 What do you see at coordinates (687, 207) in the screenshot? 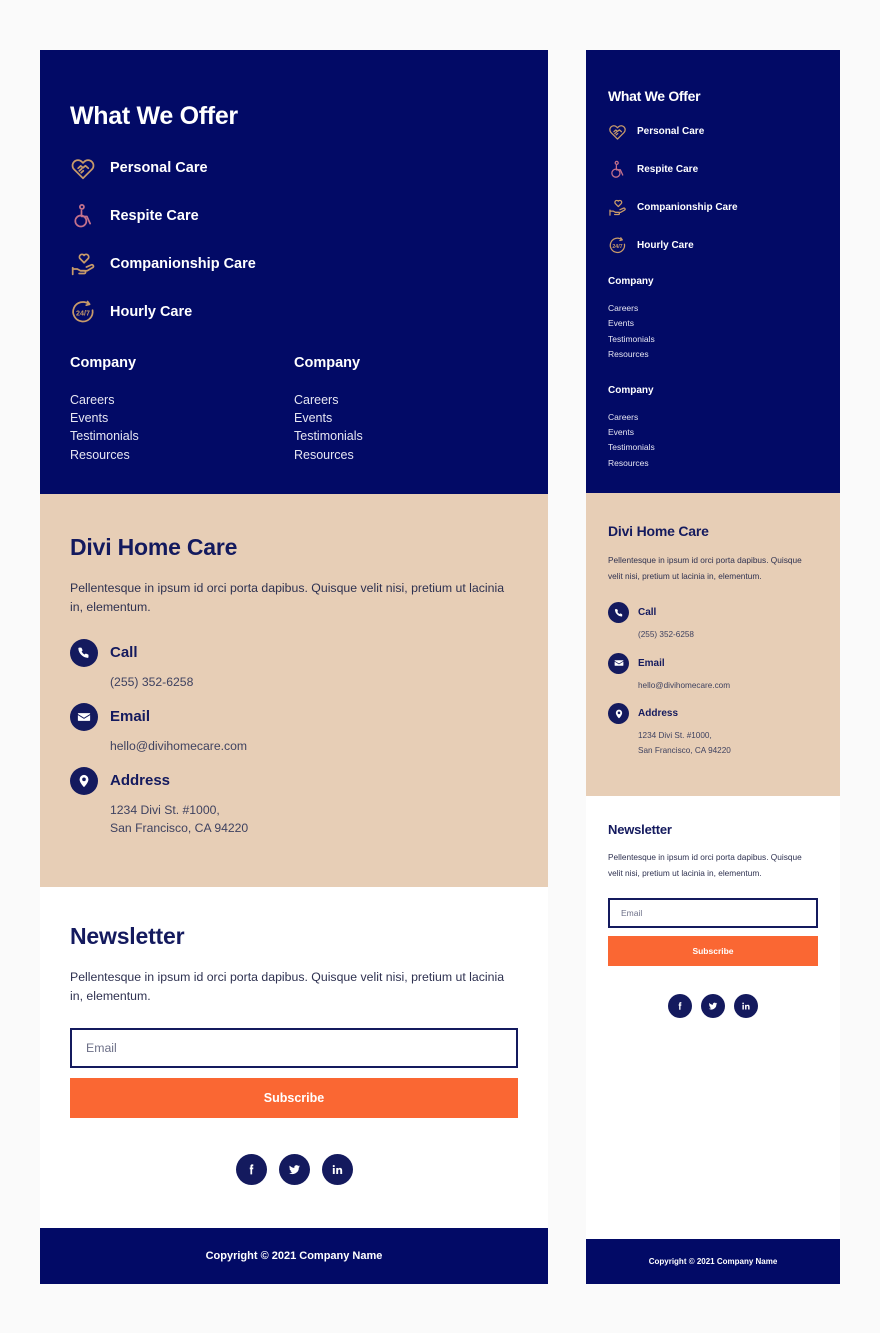
I see `service-label: Companionship Care` at bounding box center [687, 207].